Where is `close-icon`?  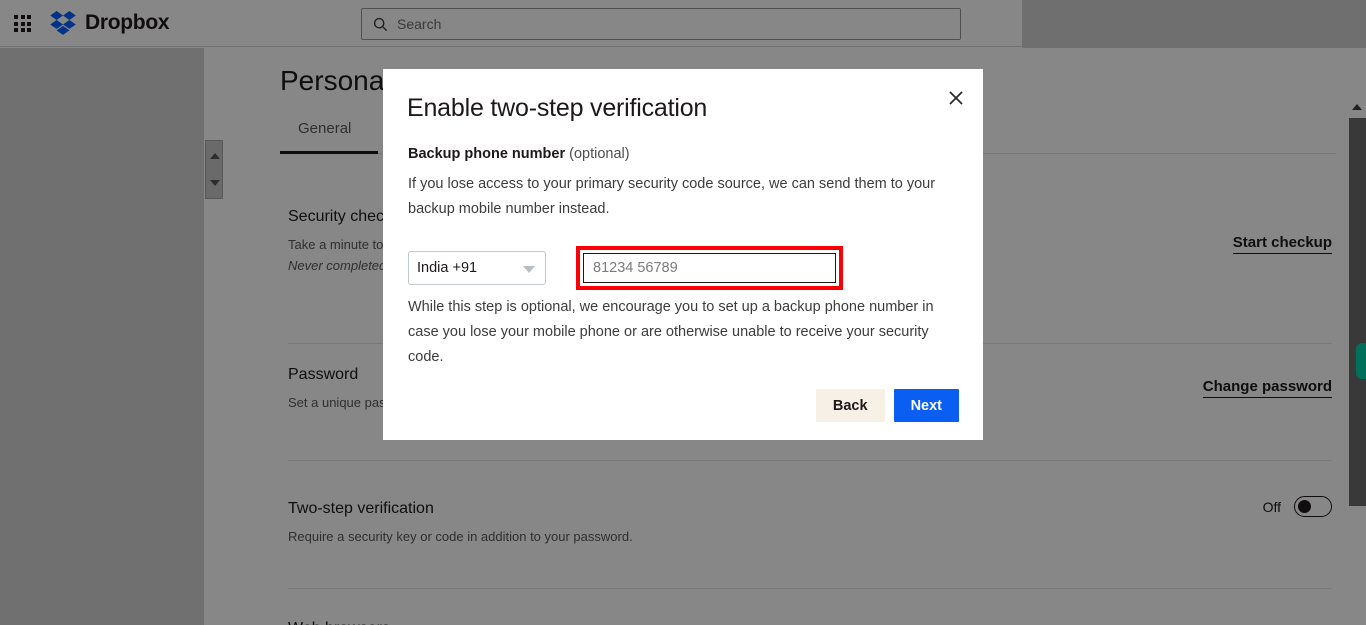
close-icon is located at coordinates (956, 98).